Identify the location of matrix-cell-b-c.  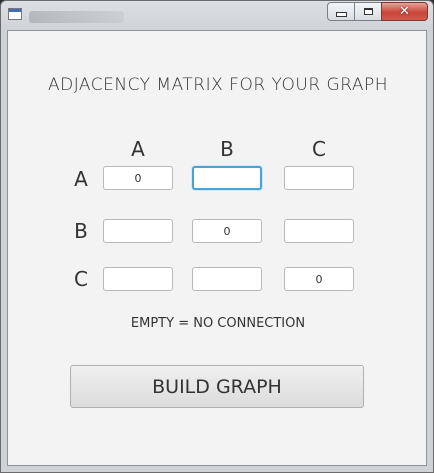
(319, 231).